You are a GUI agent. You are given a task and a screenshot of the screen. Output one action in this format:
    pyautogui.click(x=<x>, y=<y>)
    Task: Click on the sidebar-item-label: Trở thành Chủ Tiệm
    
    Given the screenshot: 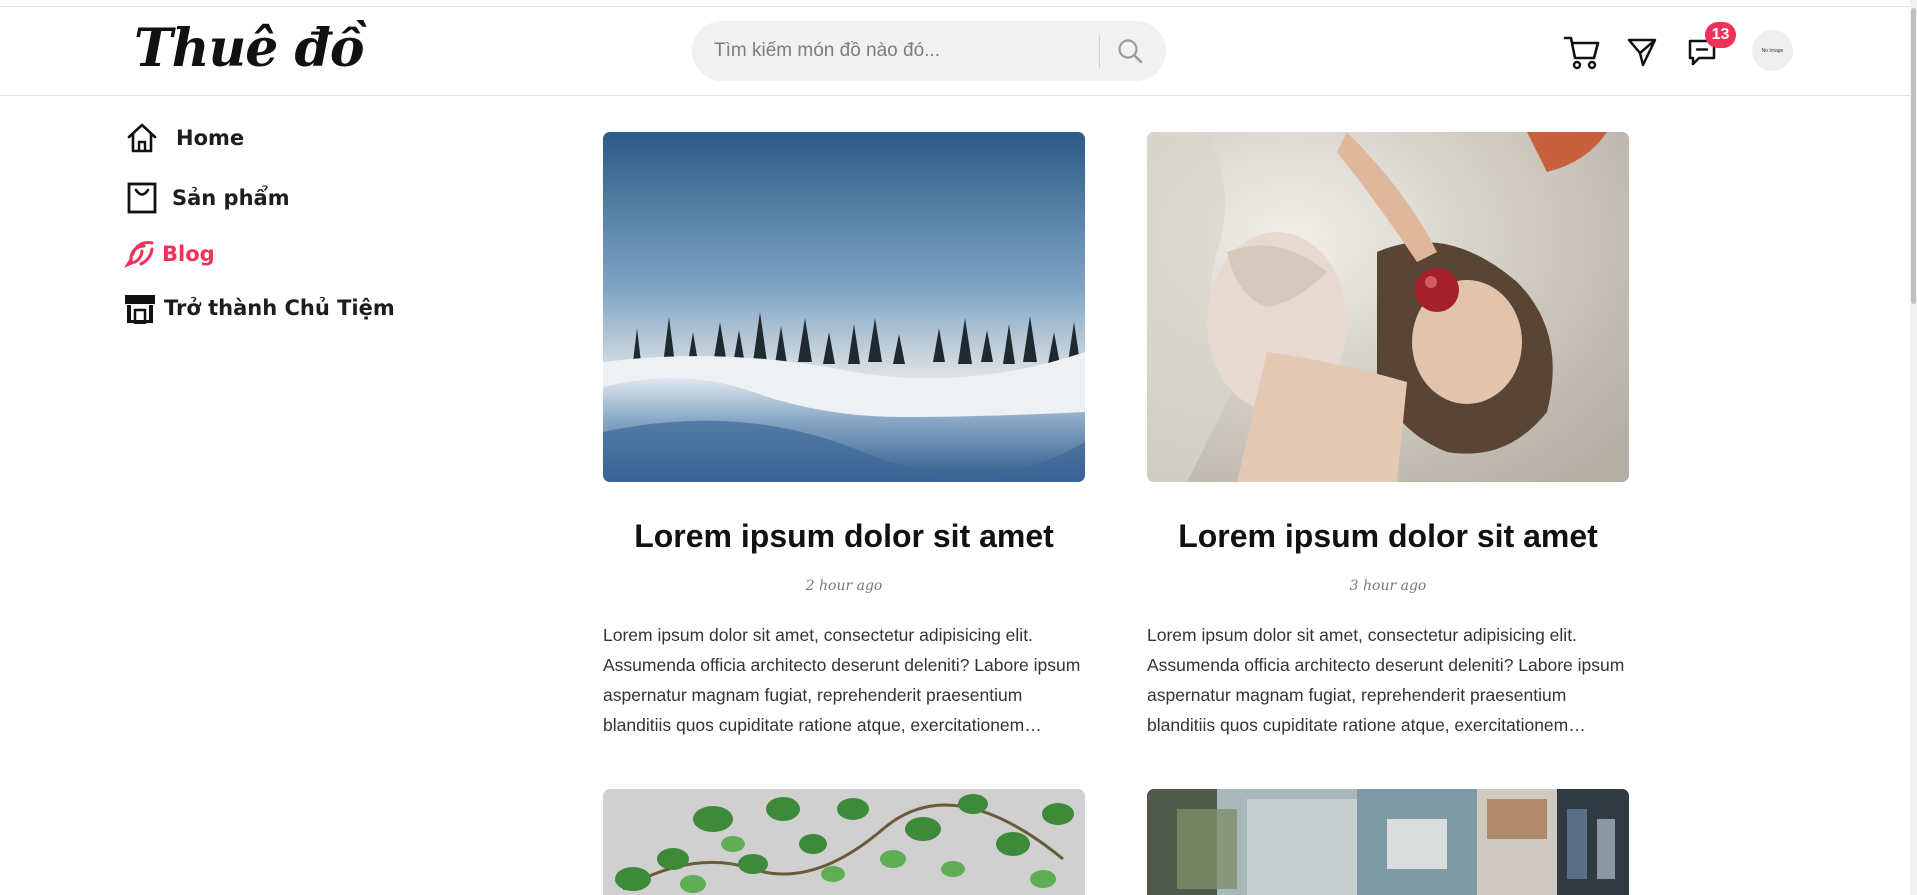 What is the action you would take?
    pyautogui.click(x=279, y=308)
    